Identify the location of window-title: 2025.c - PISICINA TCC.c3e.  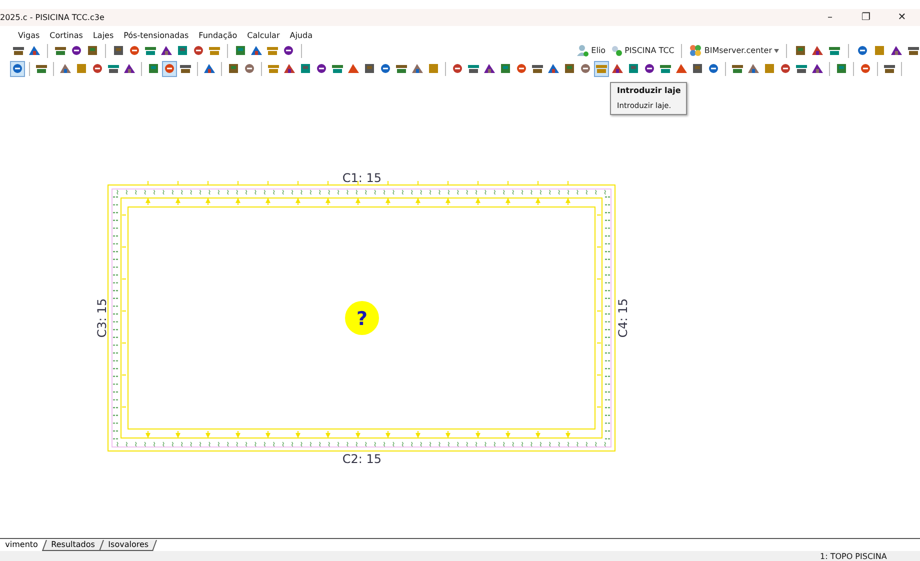
(52, 17).